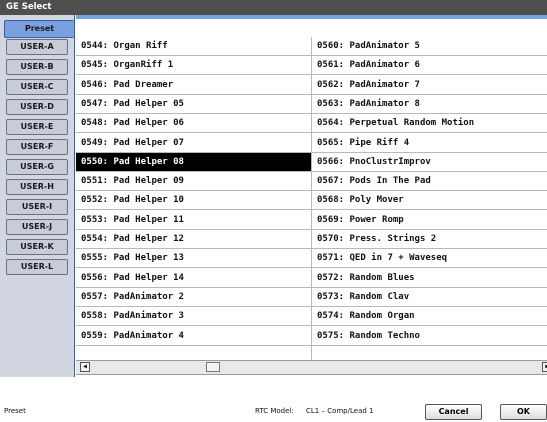 Image resolution: width=547 pixels, height=422 pixels. Describe the element at coordinates (453, 412) in the screenshot. I see `cancel-button: Cancel` at that location.